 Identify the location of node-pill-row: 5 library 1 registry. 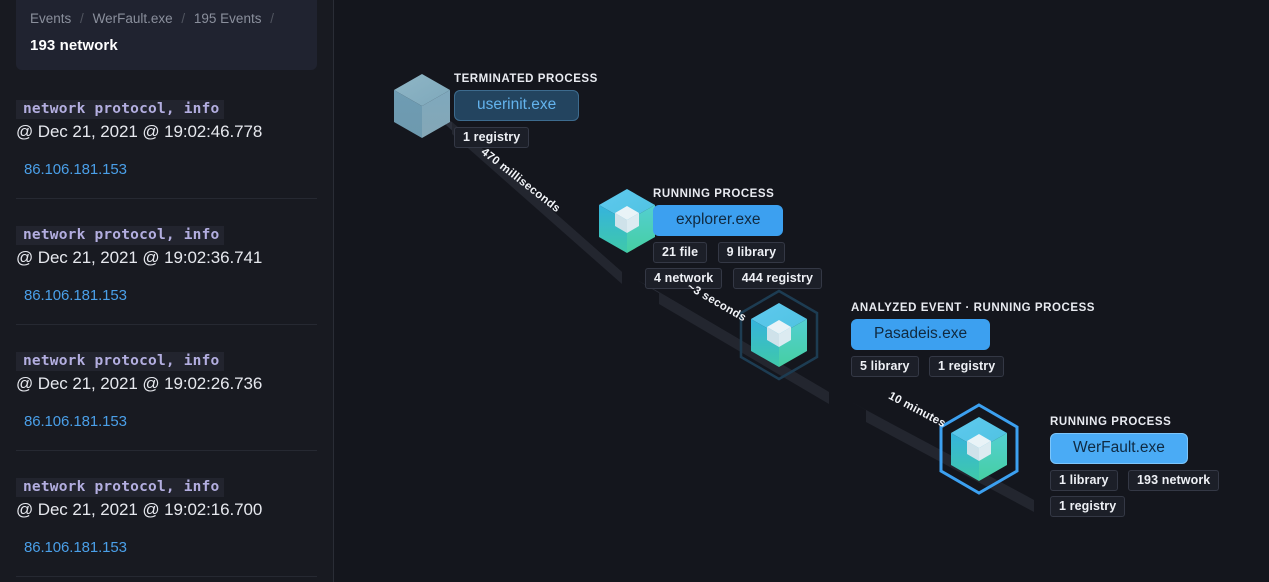
(973, 366).